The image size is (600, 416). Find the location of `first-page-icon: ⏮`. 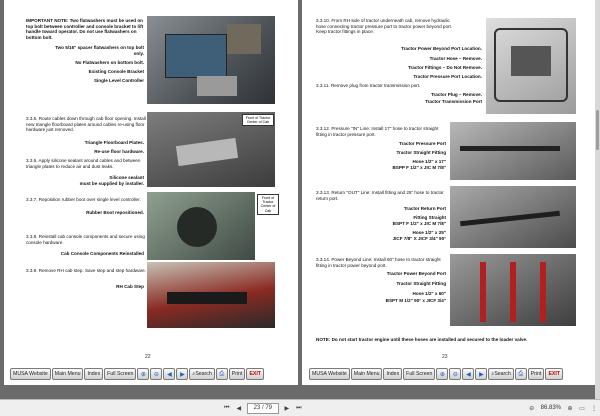

first-page-icon: ⏮ is located at coordinates (227, 408).